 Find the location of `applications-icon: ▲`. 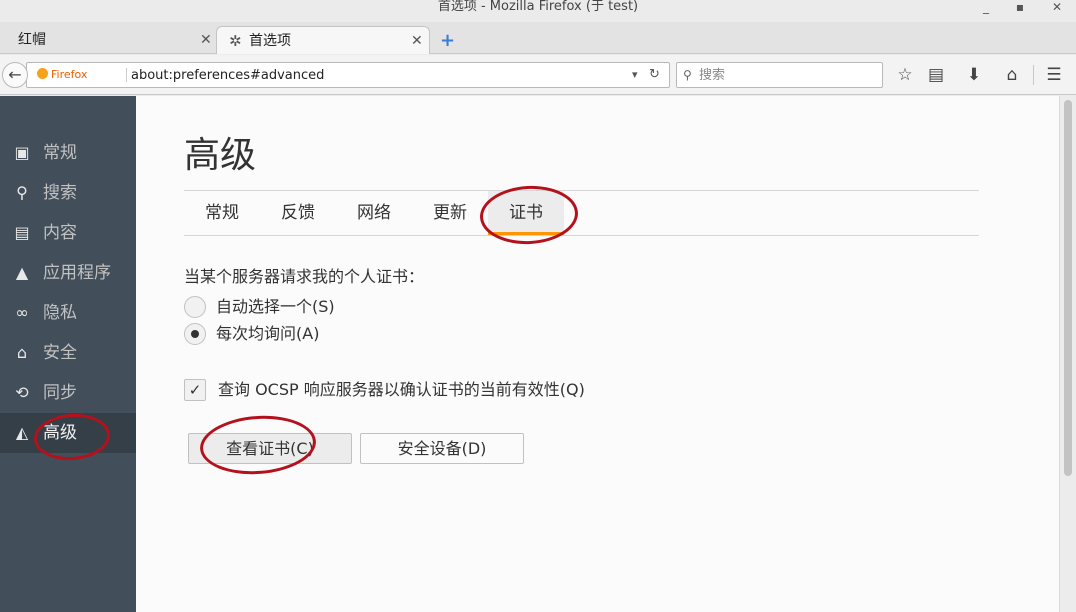

applications-icon: ▲ is located at coordinates (22, 272).